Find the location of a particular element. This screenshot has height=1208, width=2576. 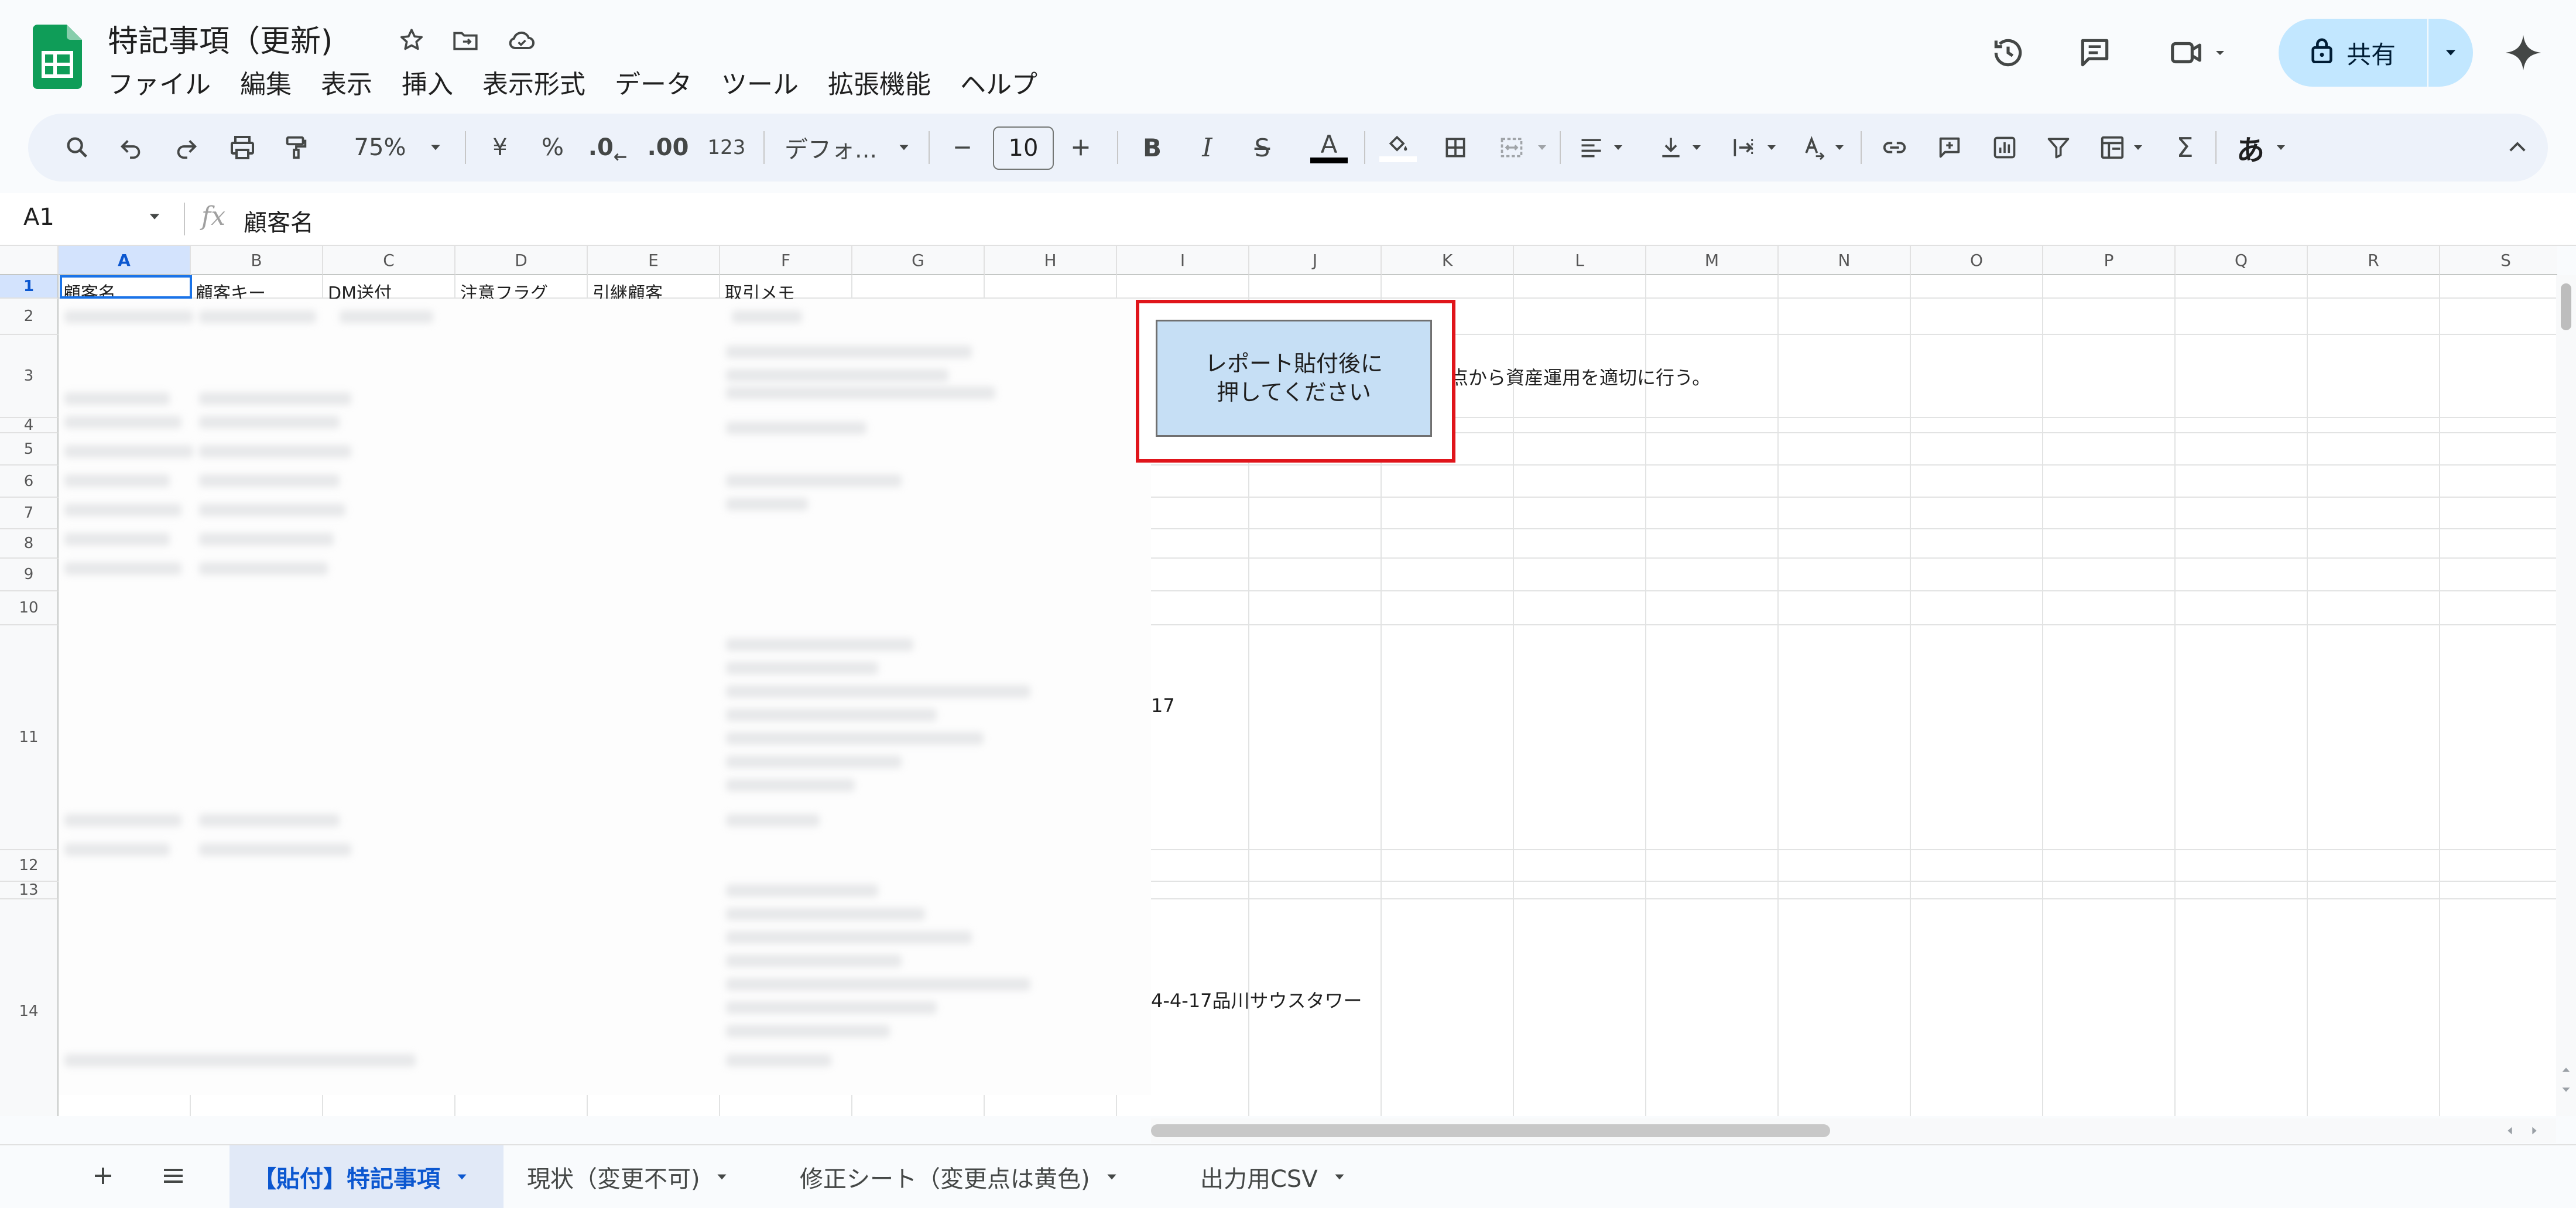

menu-data: データ is located at coordinates (653, 82).